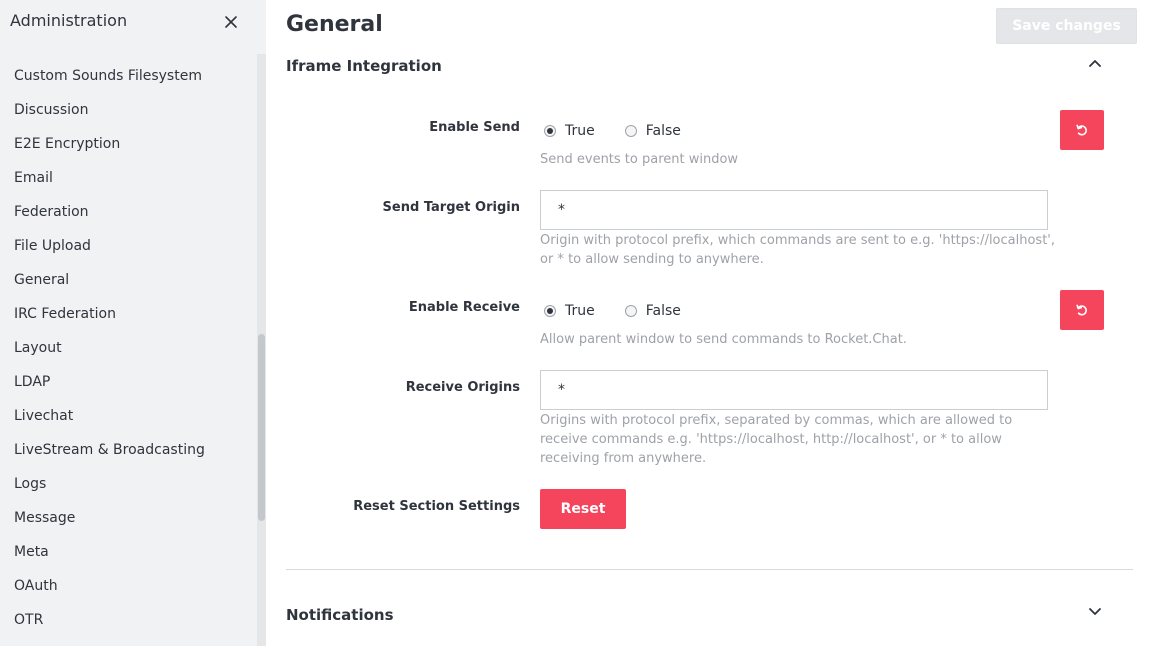  I want to click on field-label-enable-send: Enable Send, so click(474, 127).